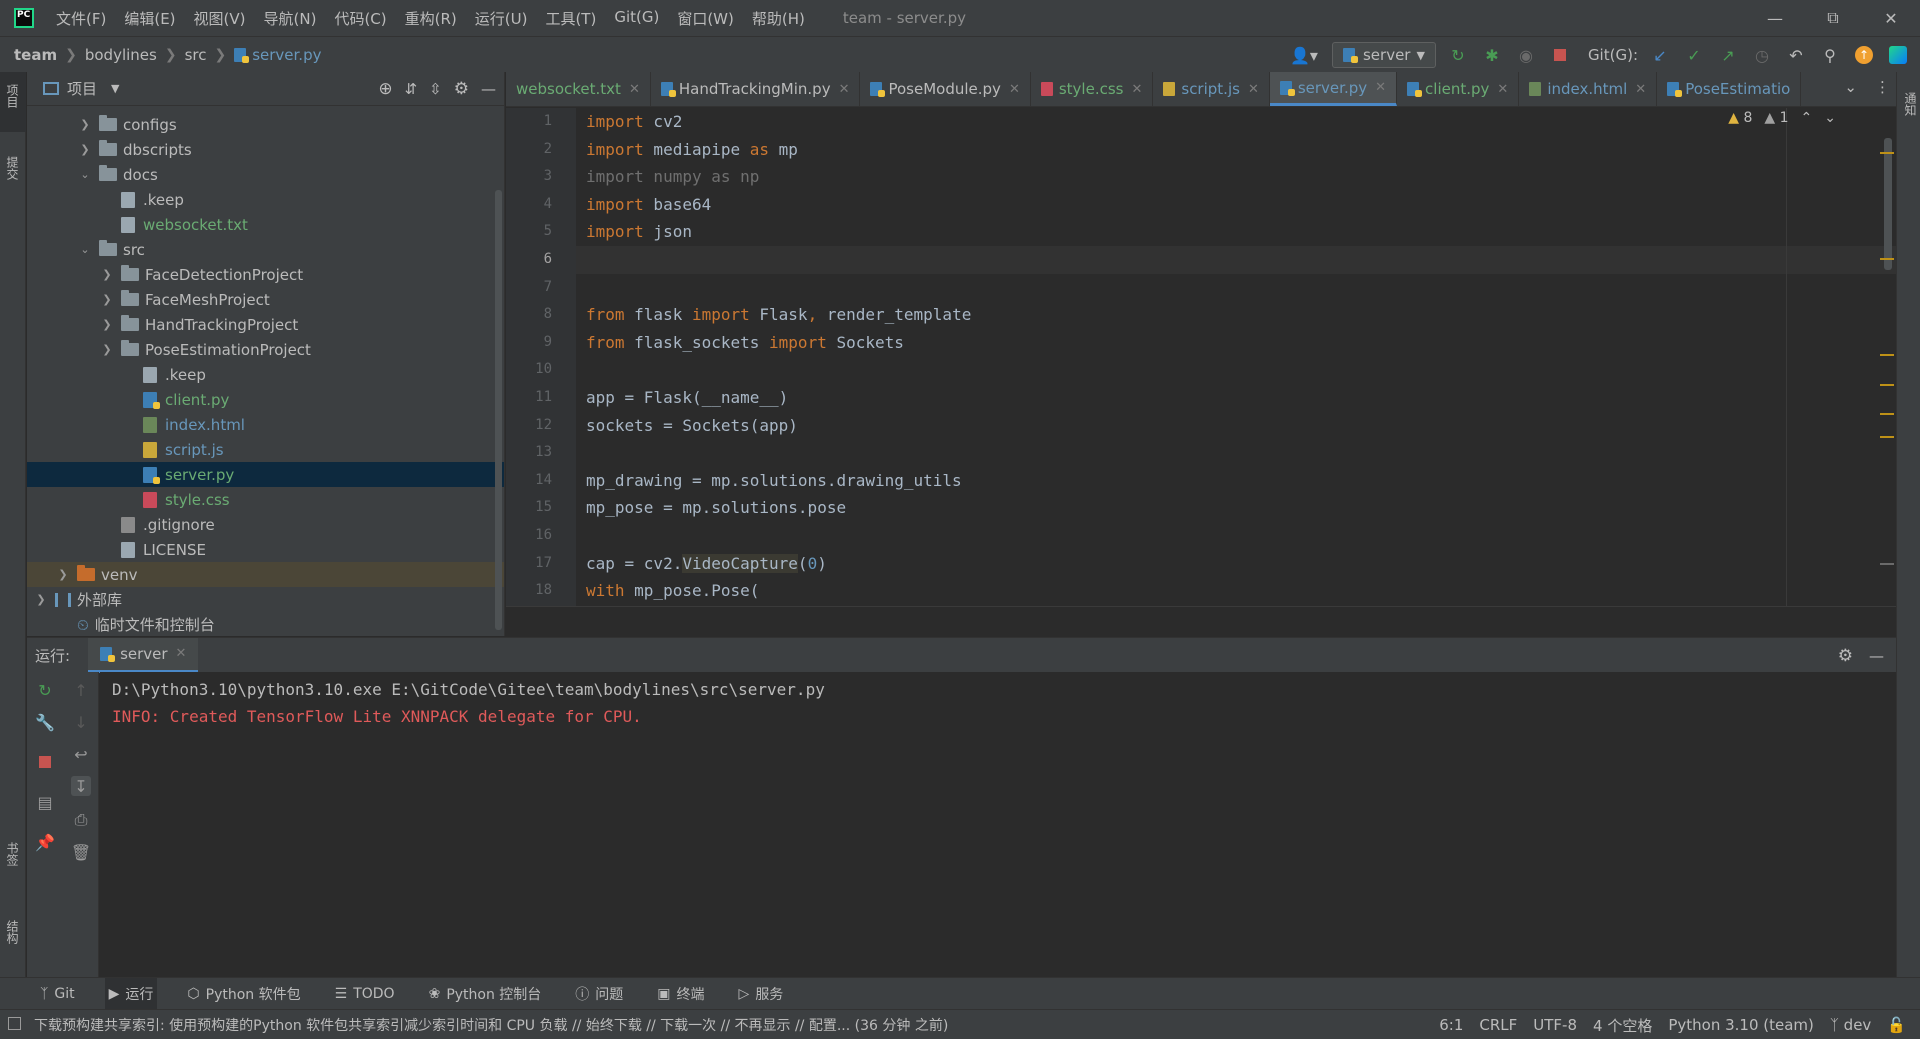  What do you see at coordinates (121, 55) in the screenshot?
I see `breadcrumb-folder: bodylines` at bounding box center [121, 55].